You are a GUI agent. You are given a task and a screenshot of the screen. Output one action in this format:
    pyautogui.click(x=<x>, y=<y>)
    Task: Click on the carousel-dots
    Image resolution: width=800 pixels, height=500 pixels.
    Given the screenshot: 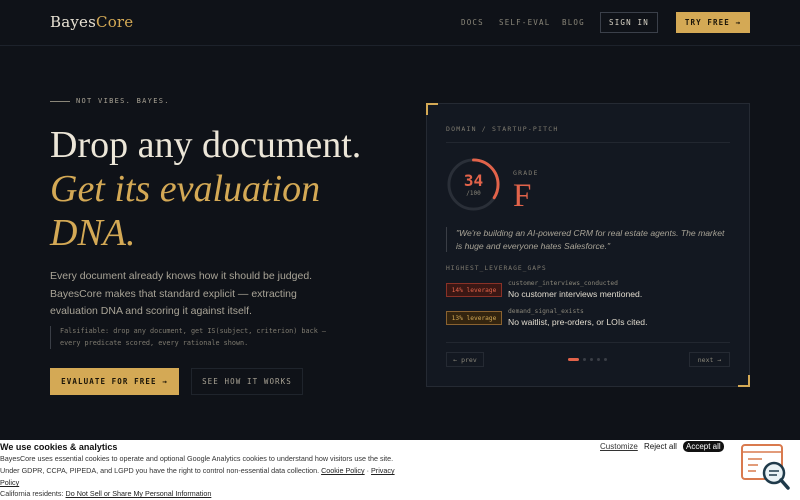 What is the action you would take?
    pyautogui.click(x=587, y=359)
    